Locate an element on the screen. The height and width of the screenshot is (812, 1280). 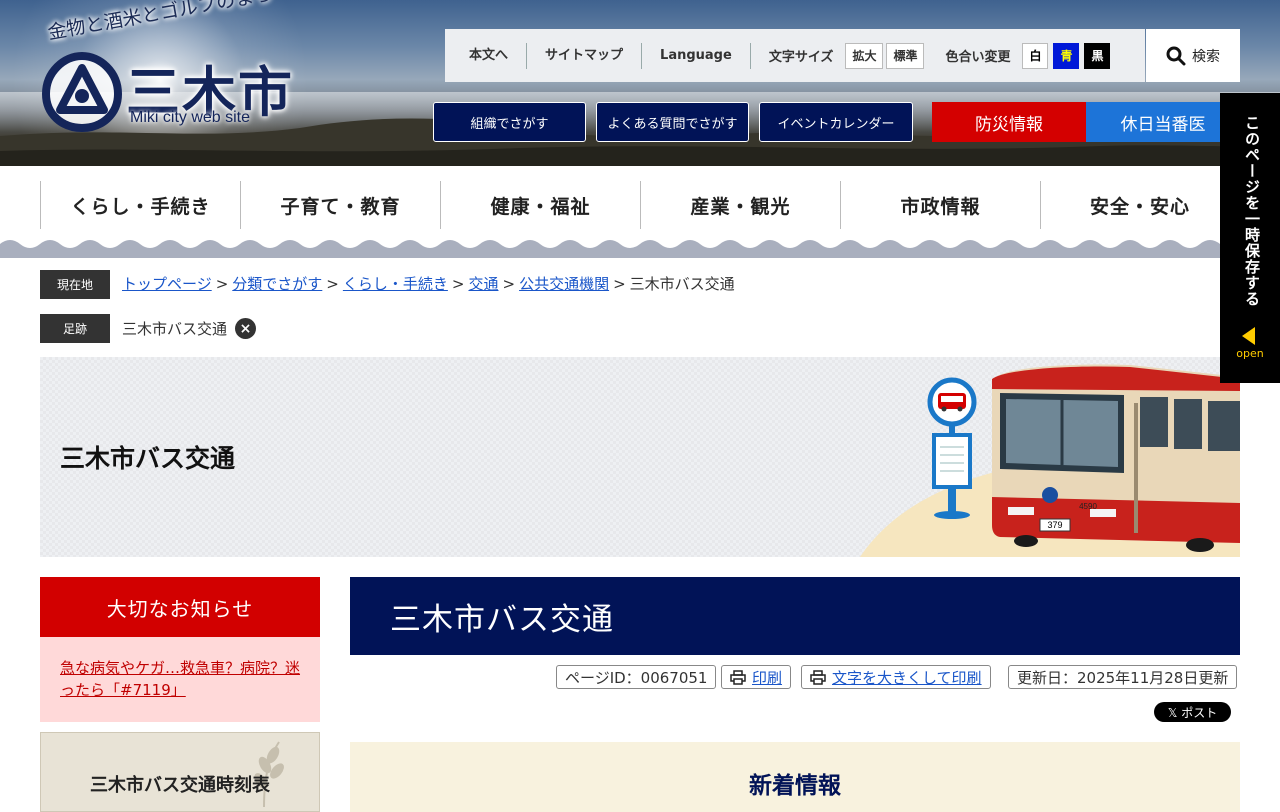
logo-web-text: Miki city web site is located at coordinates (190, 117).